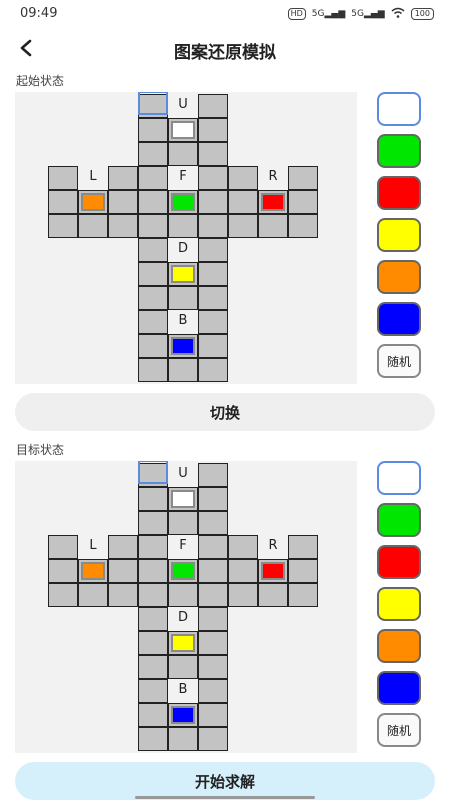 This screenshot has height=800, width=450. Describe the element at coordinates (183, 499) in the screenshot. I see `center-sticker-U` at that location.